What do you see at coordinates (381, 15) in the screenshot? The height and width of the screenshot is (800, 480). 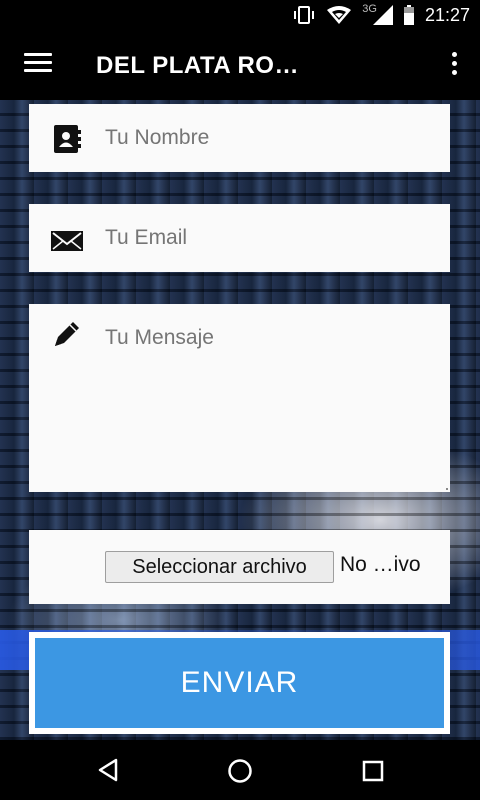 I see `status-icons: 3G 21:27` at bounding box center [381, 15].